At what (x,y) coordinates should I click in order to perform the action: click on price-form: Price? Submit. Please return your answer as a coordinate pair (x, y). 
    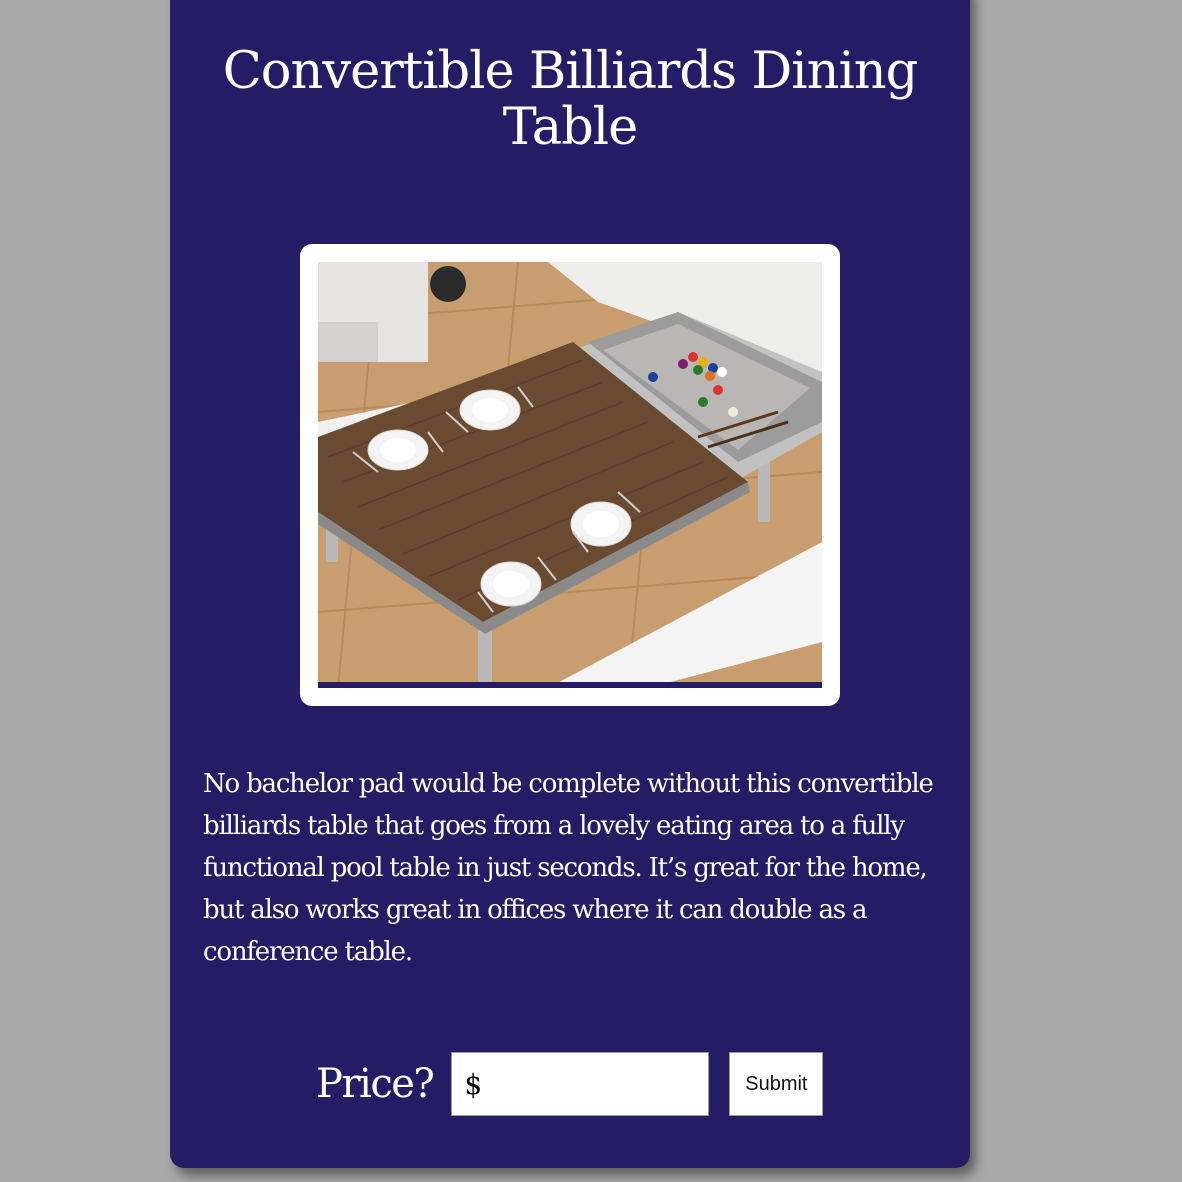
    Looking at the image, I should click on (570, 1084).